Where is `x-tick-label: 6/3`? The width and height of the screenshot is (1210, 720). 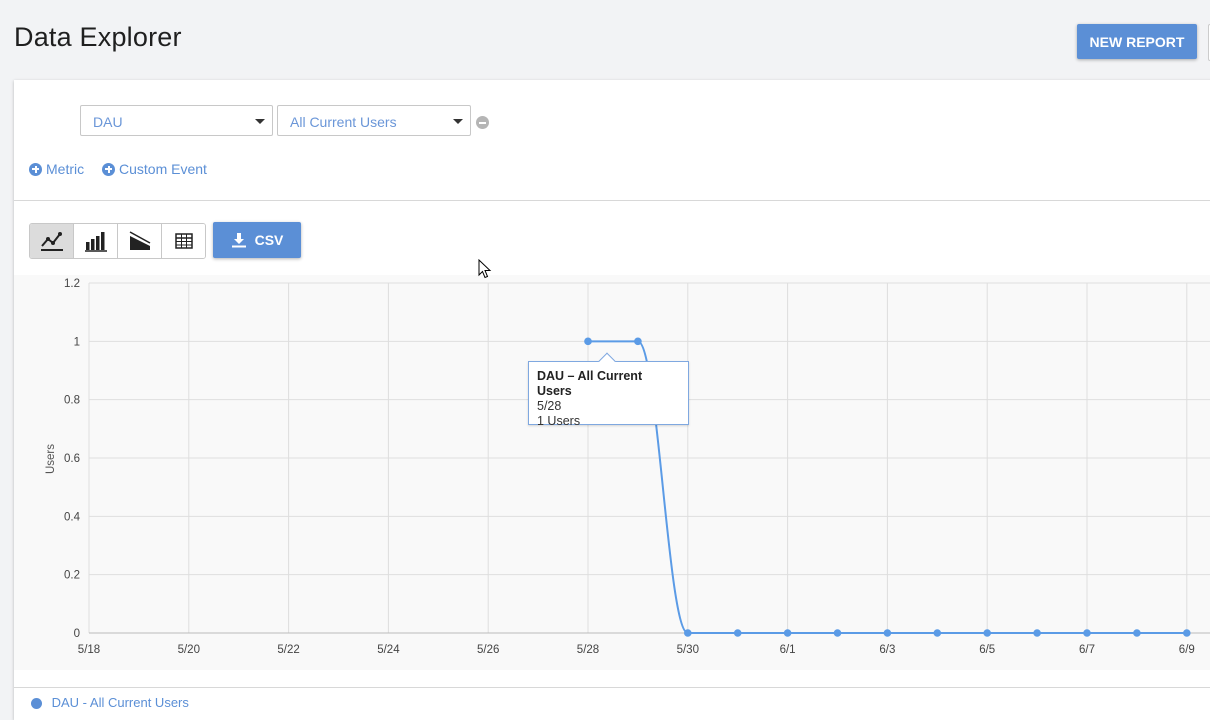 x-tick-label: 6/3 is located at coordinates (887, 650).